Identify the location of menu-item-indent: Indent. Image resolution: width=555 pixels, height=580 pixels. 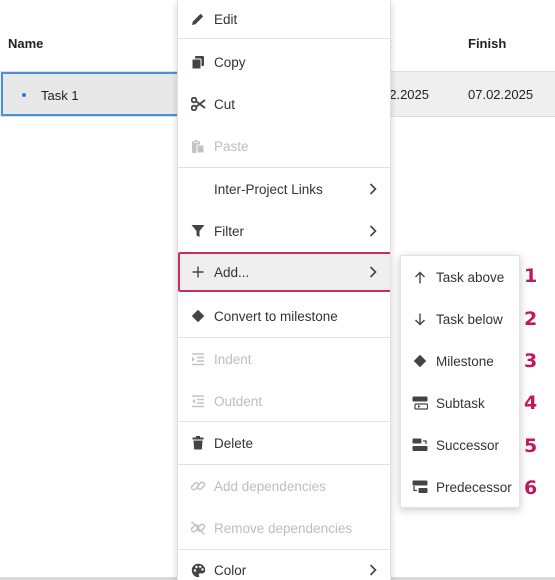
(284, 359).